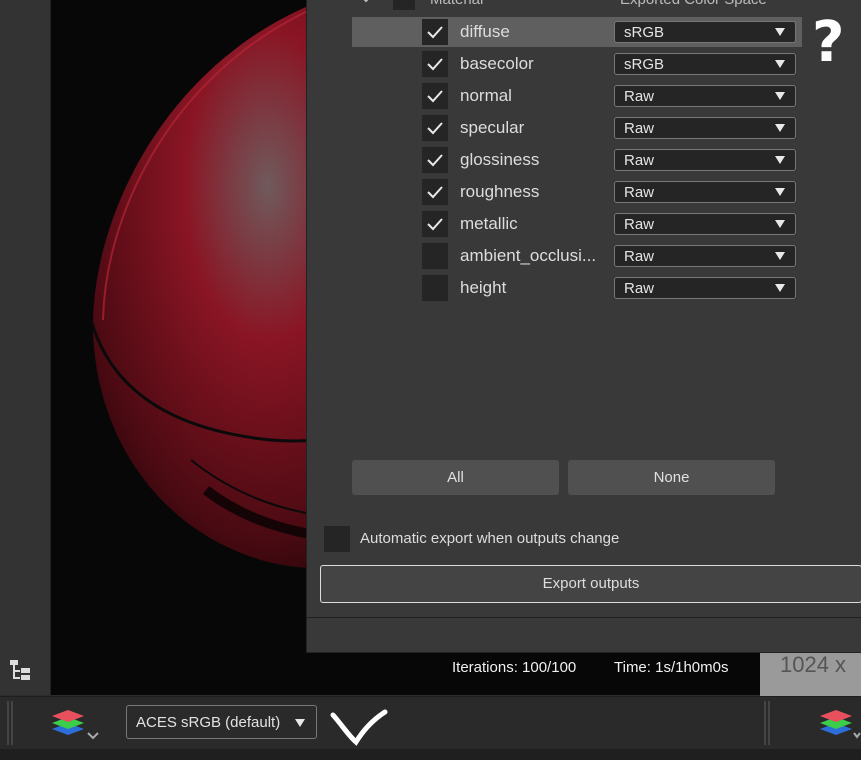 This screenshot has height=760, width=861. What do you see at coordinates (500, 159) in the screenshot?
I see `output-label: glossiness` at bounding box center [500, 159].